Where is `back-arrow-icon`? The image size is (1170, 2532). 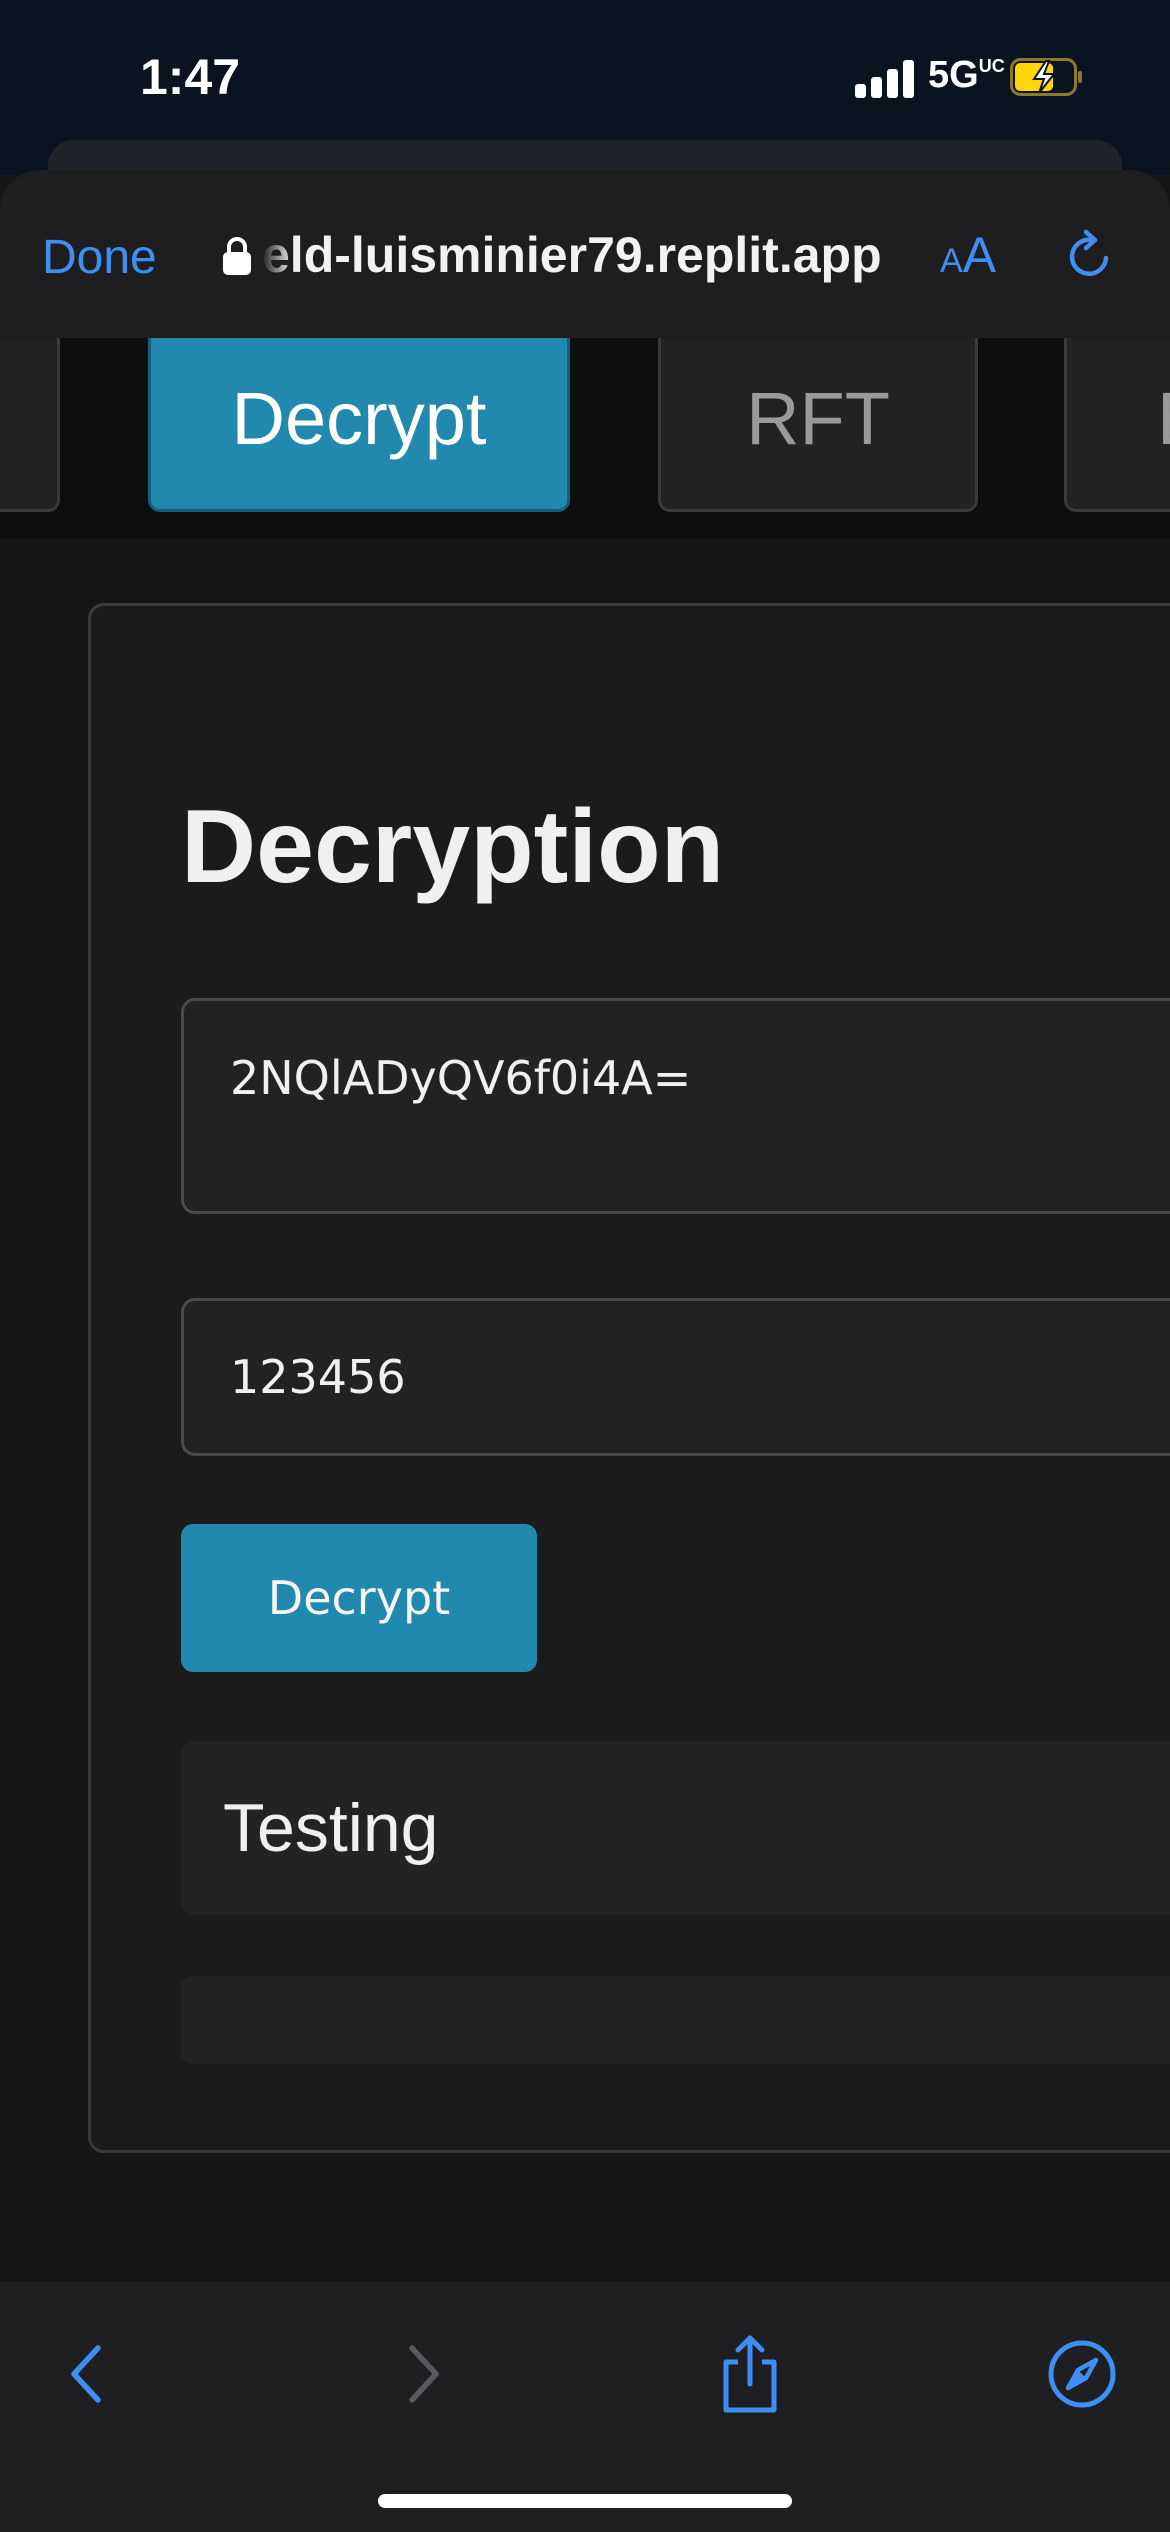 back-arrow-icon is located at coordinates (88, 2374).